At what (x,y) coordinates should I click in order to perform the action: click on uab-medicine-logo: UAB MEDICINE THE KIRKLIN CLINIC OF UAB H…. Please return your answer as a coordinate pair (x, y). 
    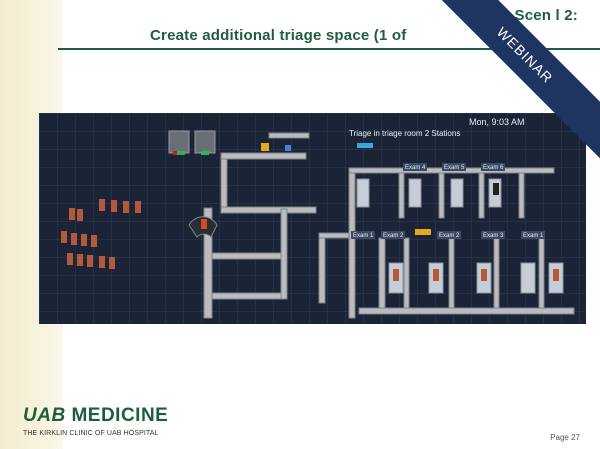
    Looking at the image, I should click on (95, 421).